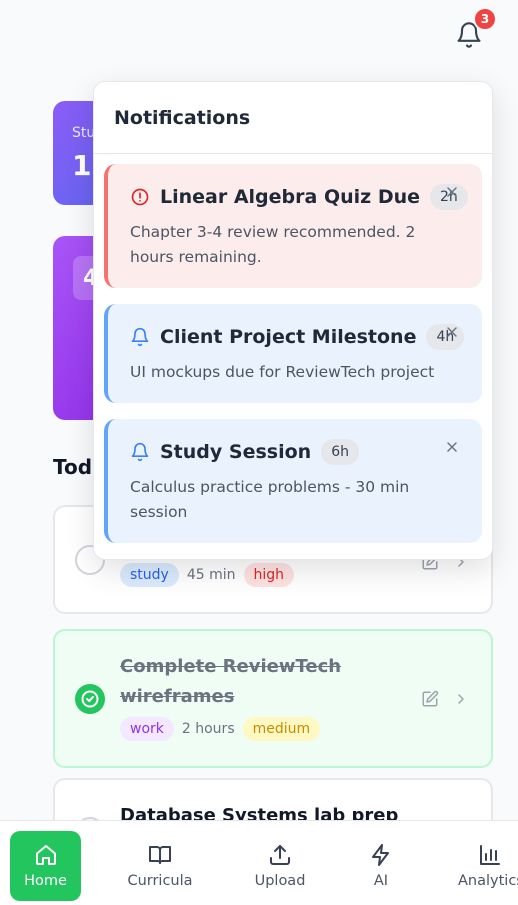 This screenshot has height=905, width=518. What do you see at coordinates (461, 699) in the screenshot?
I see `chevron-right-icon` at bounding box center [461, 699].